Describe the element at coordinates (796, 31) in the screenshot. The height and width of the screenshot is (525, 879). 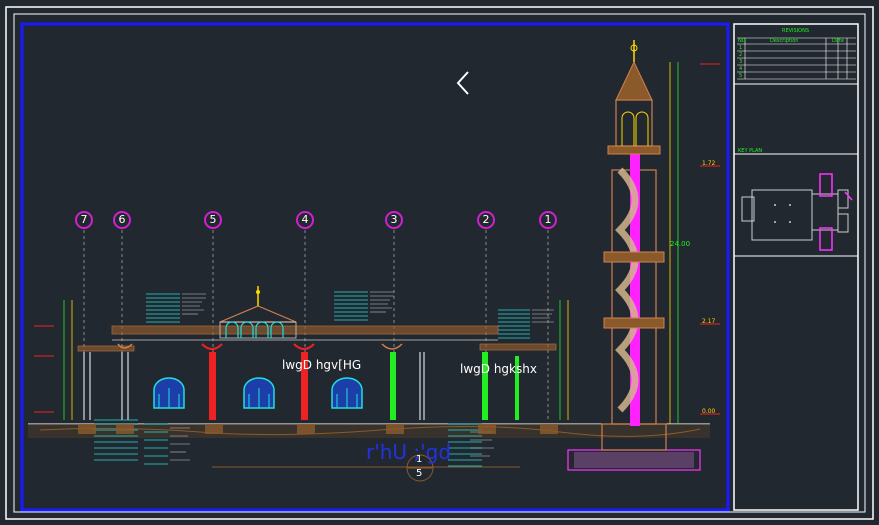
I see `revisions-title: REVISIONS` at that location.